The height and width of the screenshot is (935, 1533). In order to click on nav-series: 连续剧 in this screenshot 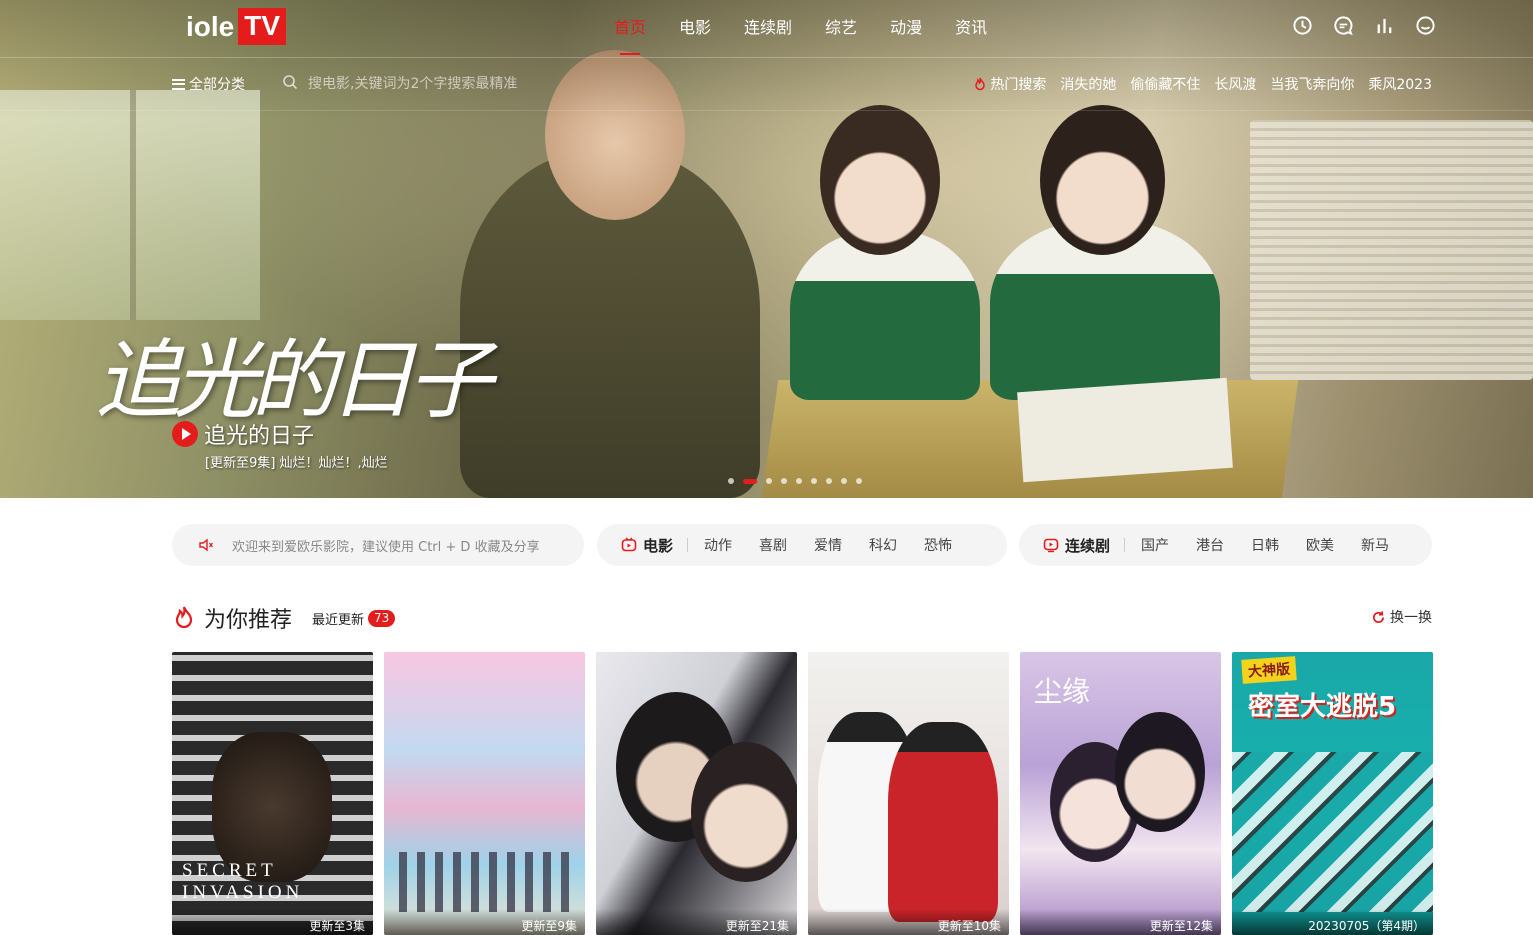, I will do `click(768, 26)`.